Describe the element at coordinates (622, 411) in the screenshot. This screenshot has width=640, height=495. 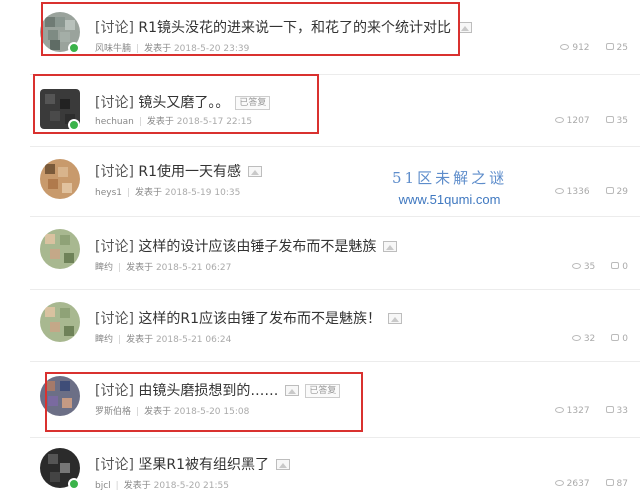
I see `reply-count: 33` at that location.